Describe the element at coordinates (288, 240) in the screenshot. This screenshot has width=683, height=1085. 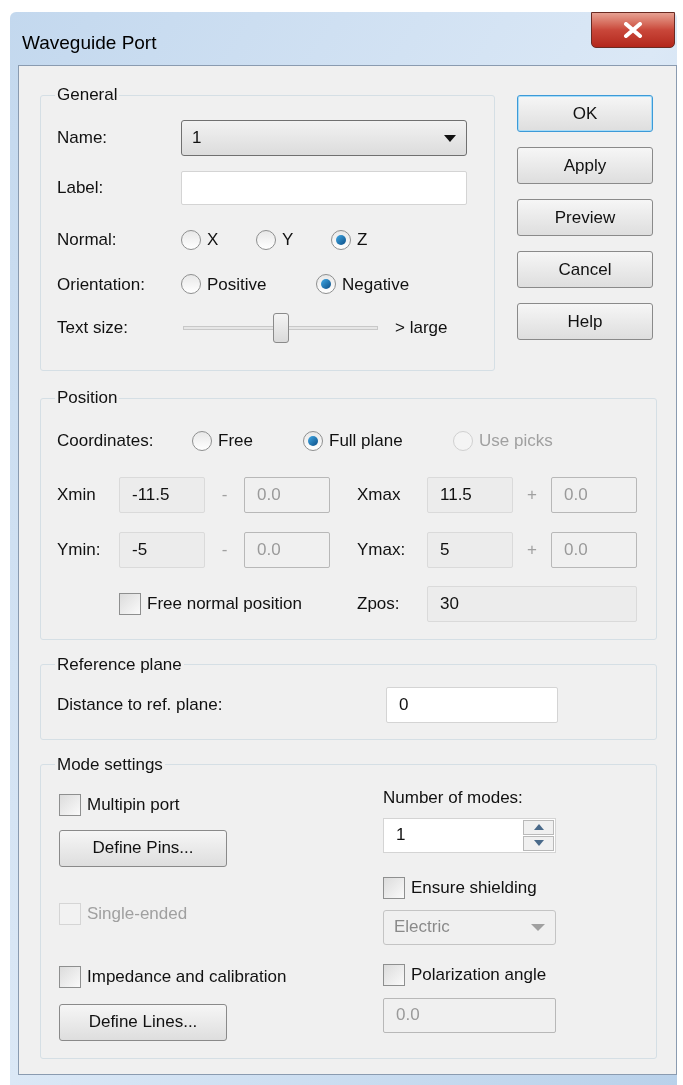
I see `radio-label: Y` at that location.